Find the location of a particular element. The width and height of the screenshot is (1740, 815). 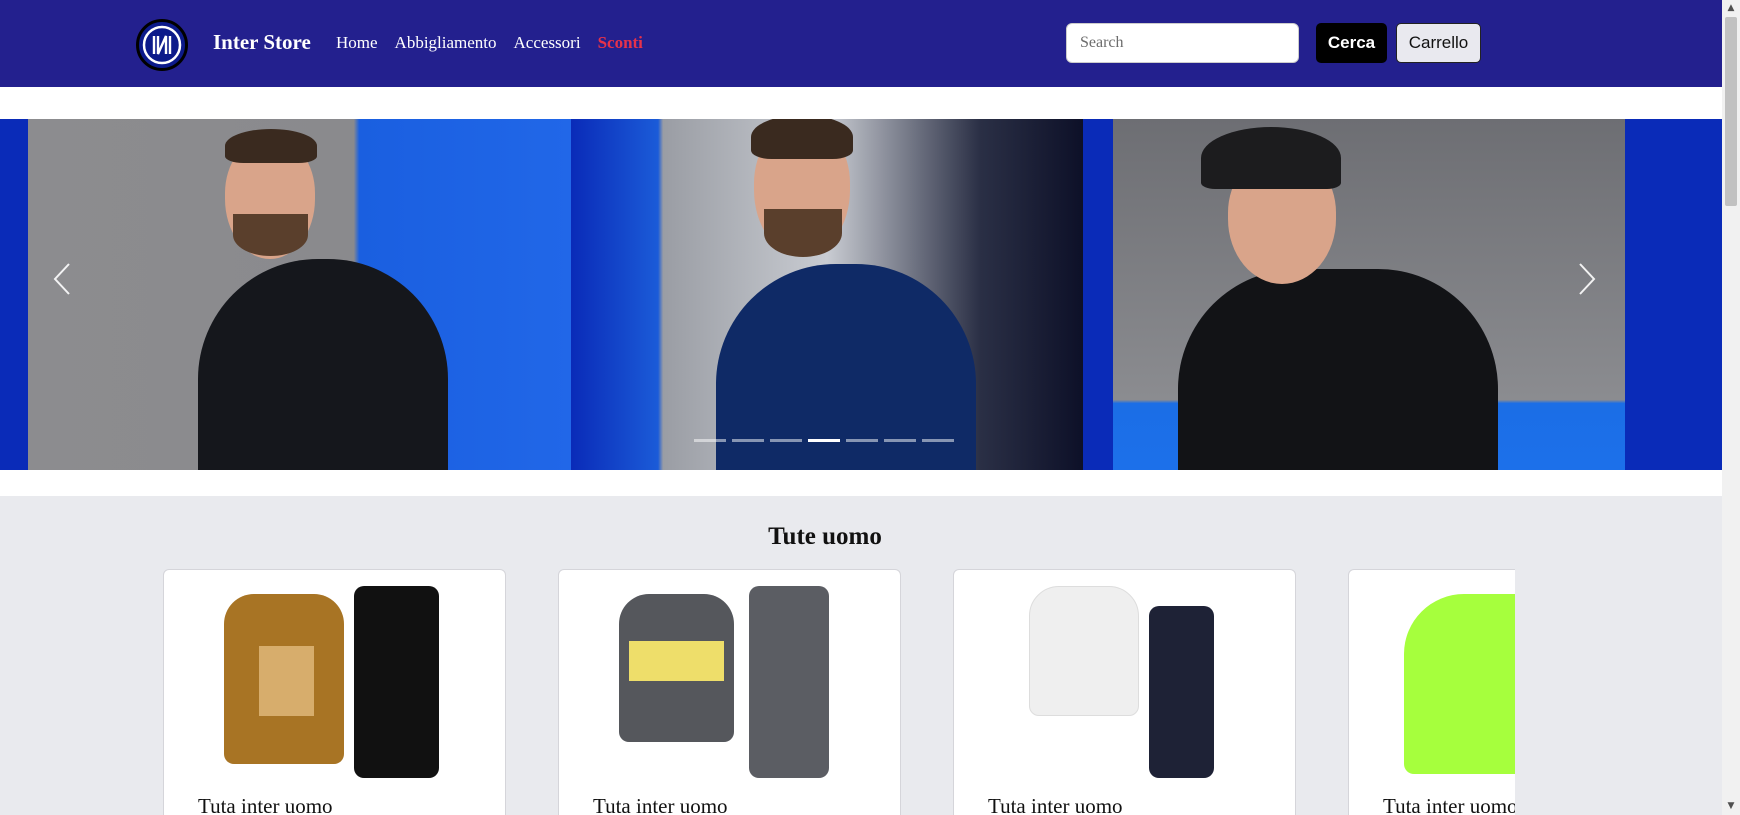

inter-logo-icon is located at coordinates (162, 45).